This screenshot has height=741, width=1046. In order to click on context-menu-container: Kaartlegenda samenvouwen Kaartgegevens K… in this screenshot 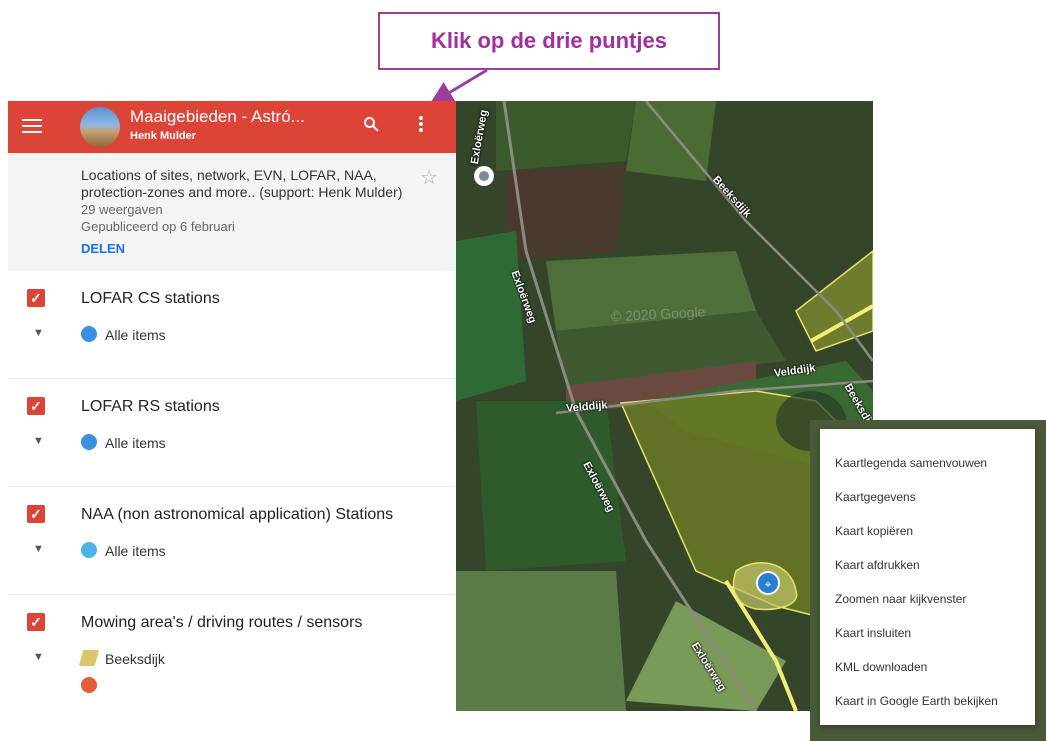, I will do `click(928, 580)`.